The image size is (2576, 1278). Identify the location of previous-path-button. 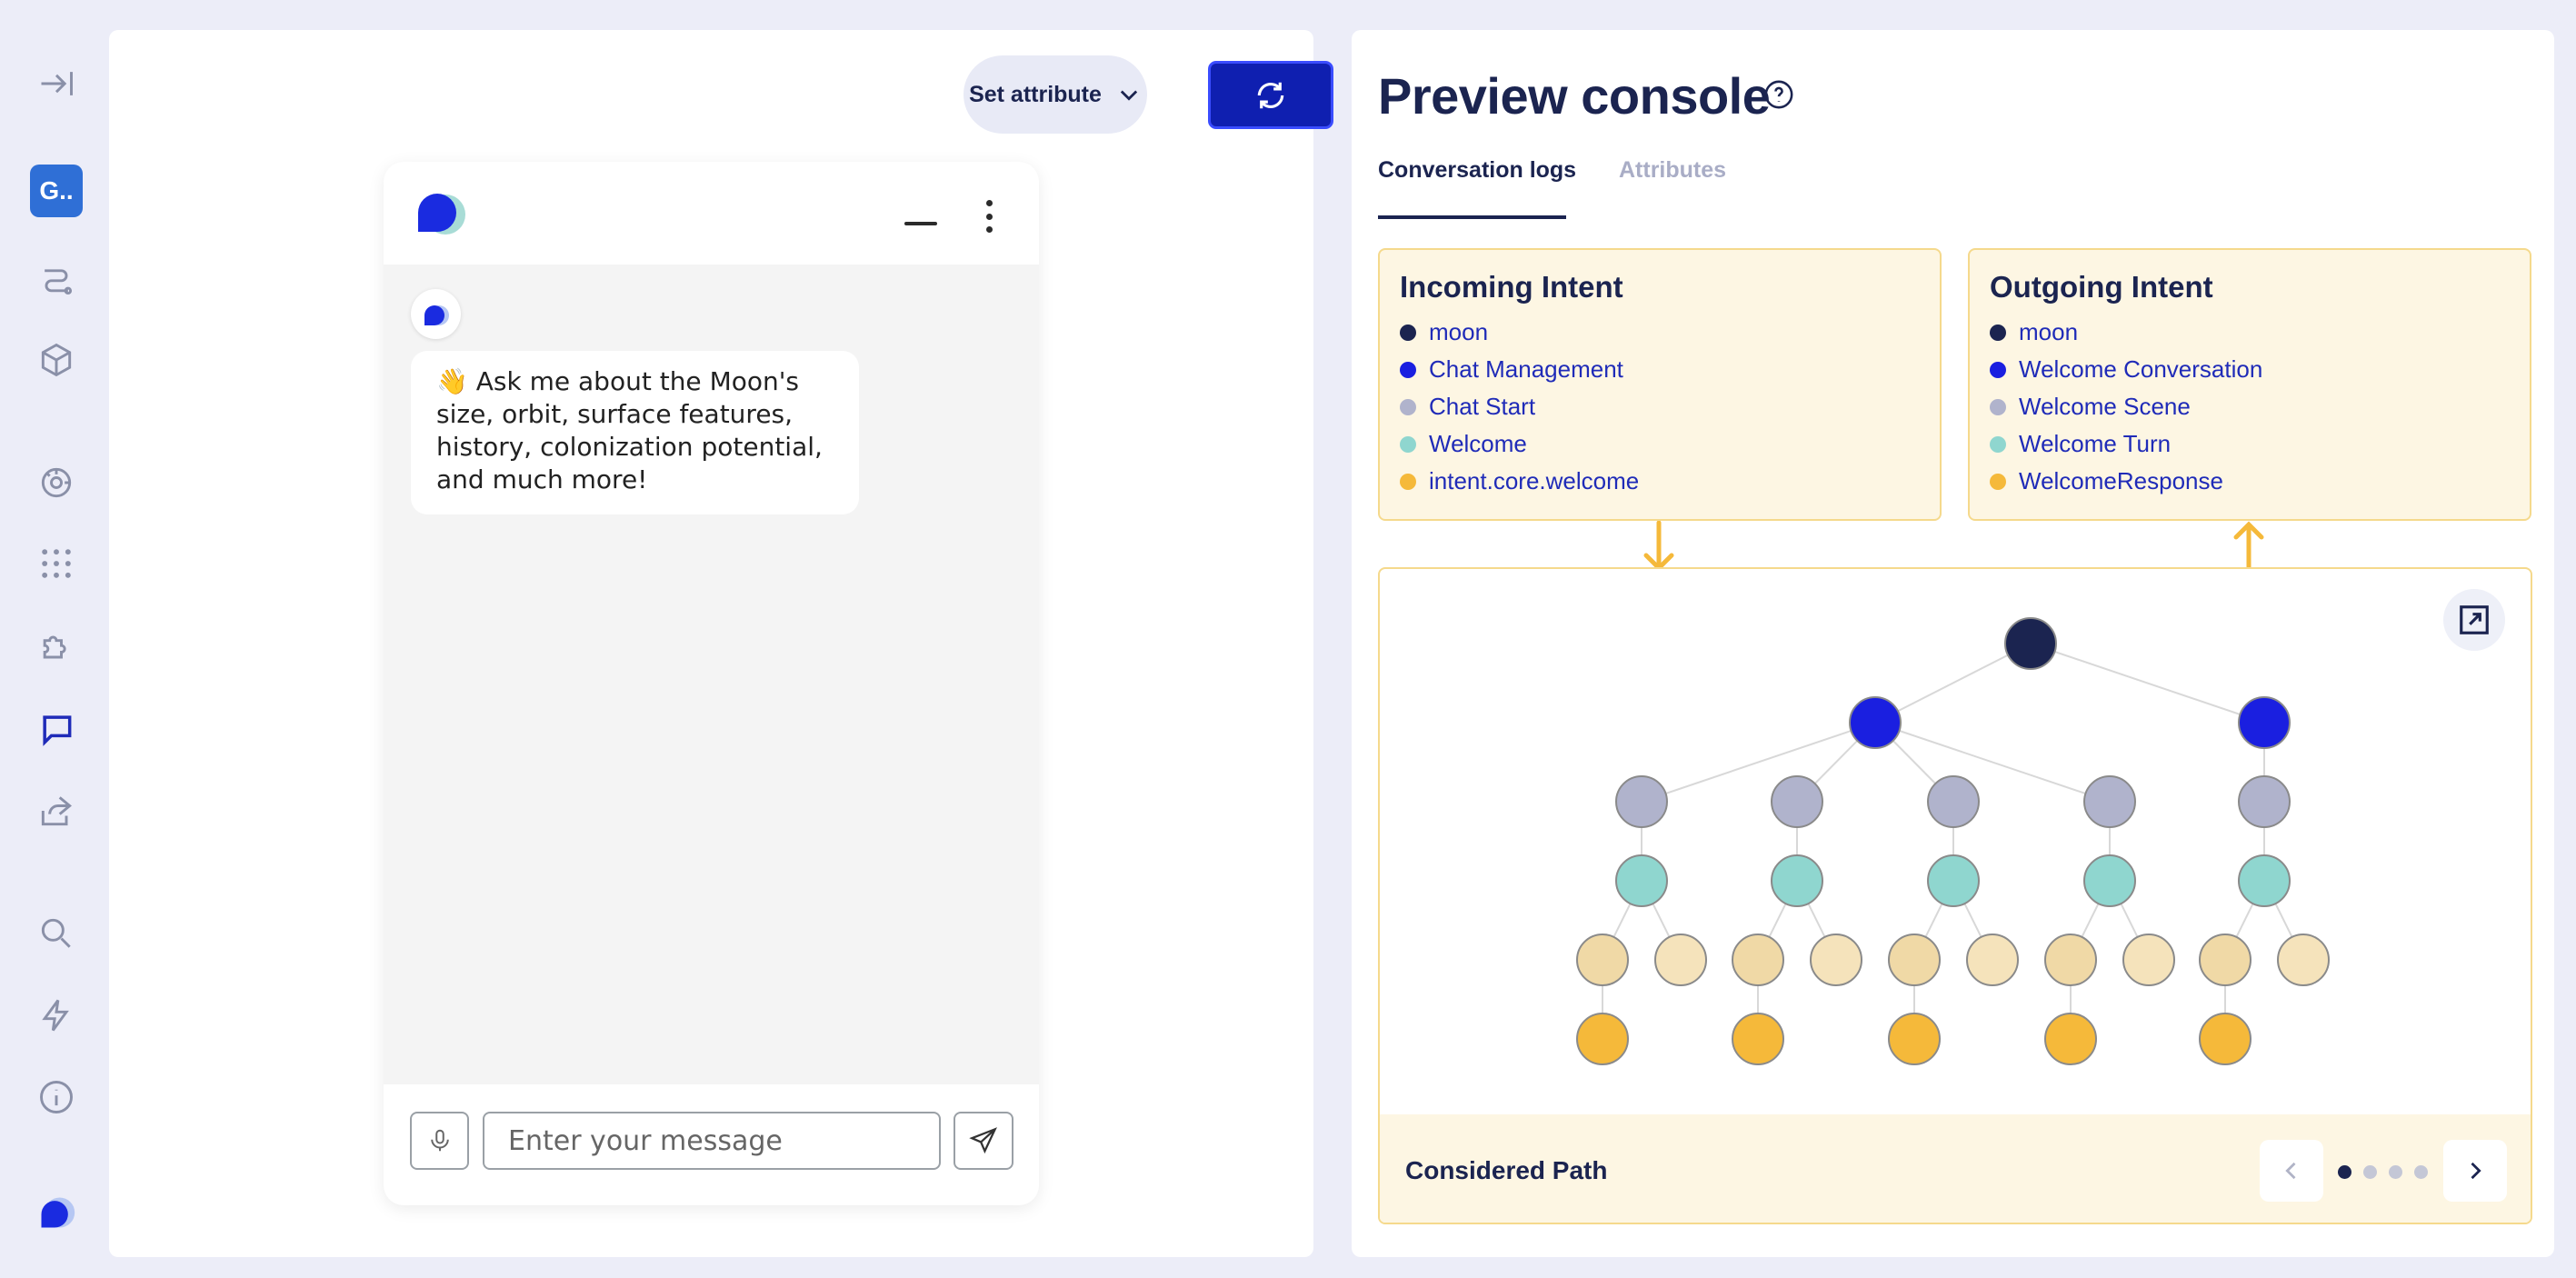
(2291, 1171).